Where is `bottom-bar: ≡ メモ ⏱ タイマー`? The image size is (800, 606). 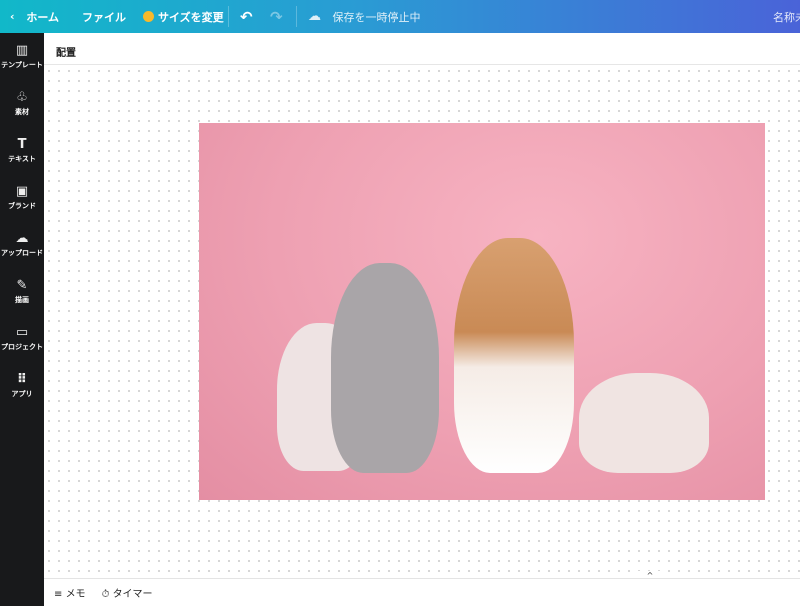
bottom-bar: ≡ メモ ⏱ タイマー is located at coordinates (422, 592).